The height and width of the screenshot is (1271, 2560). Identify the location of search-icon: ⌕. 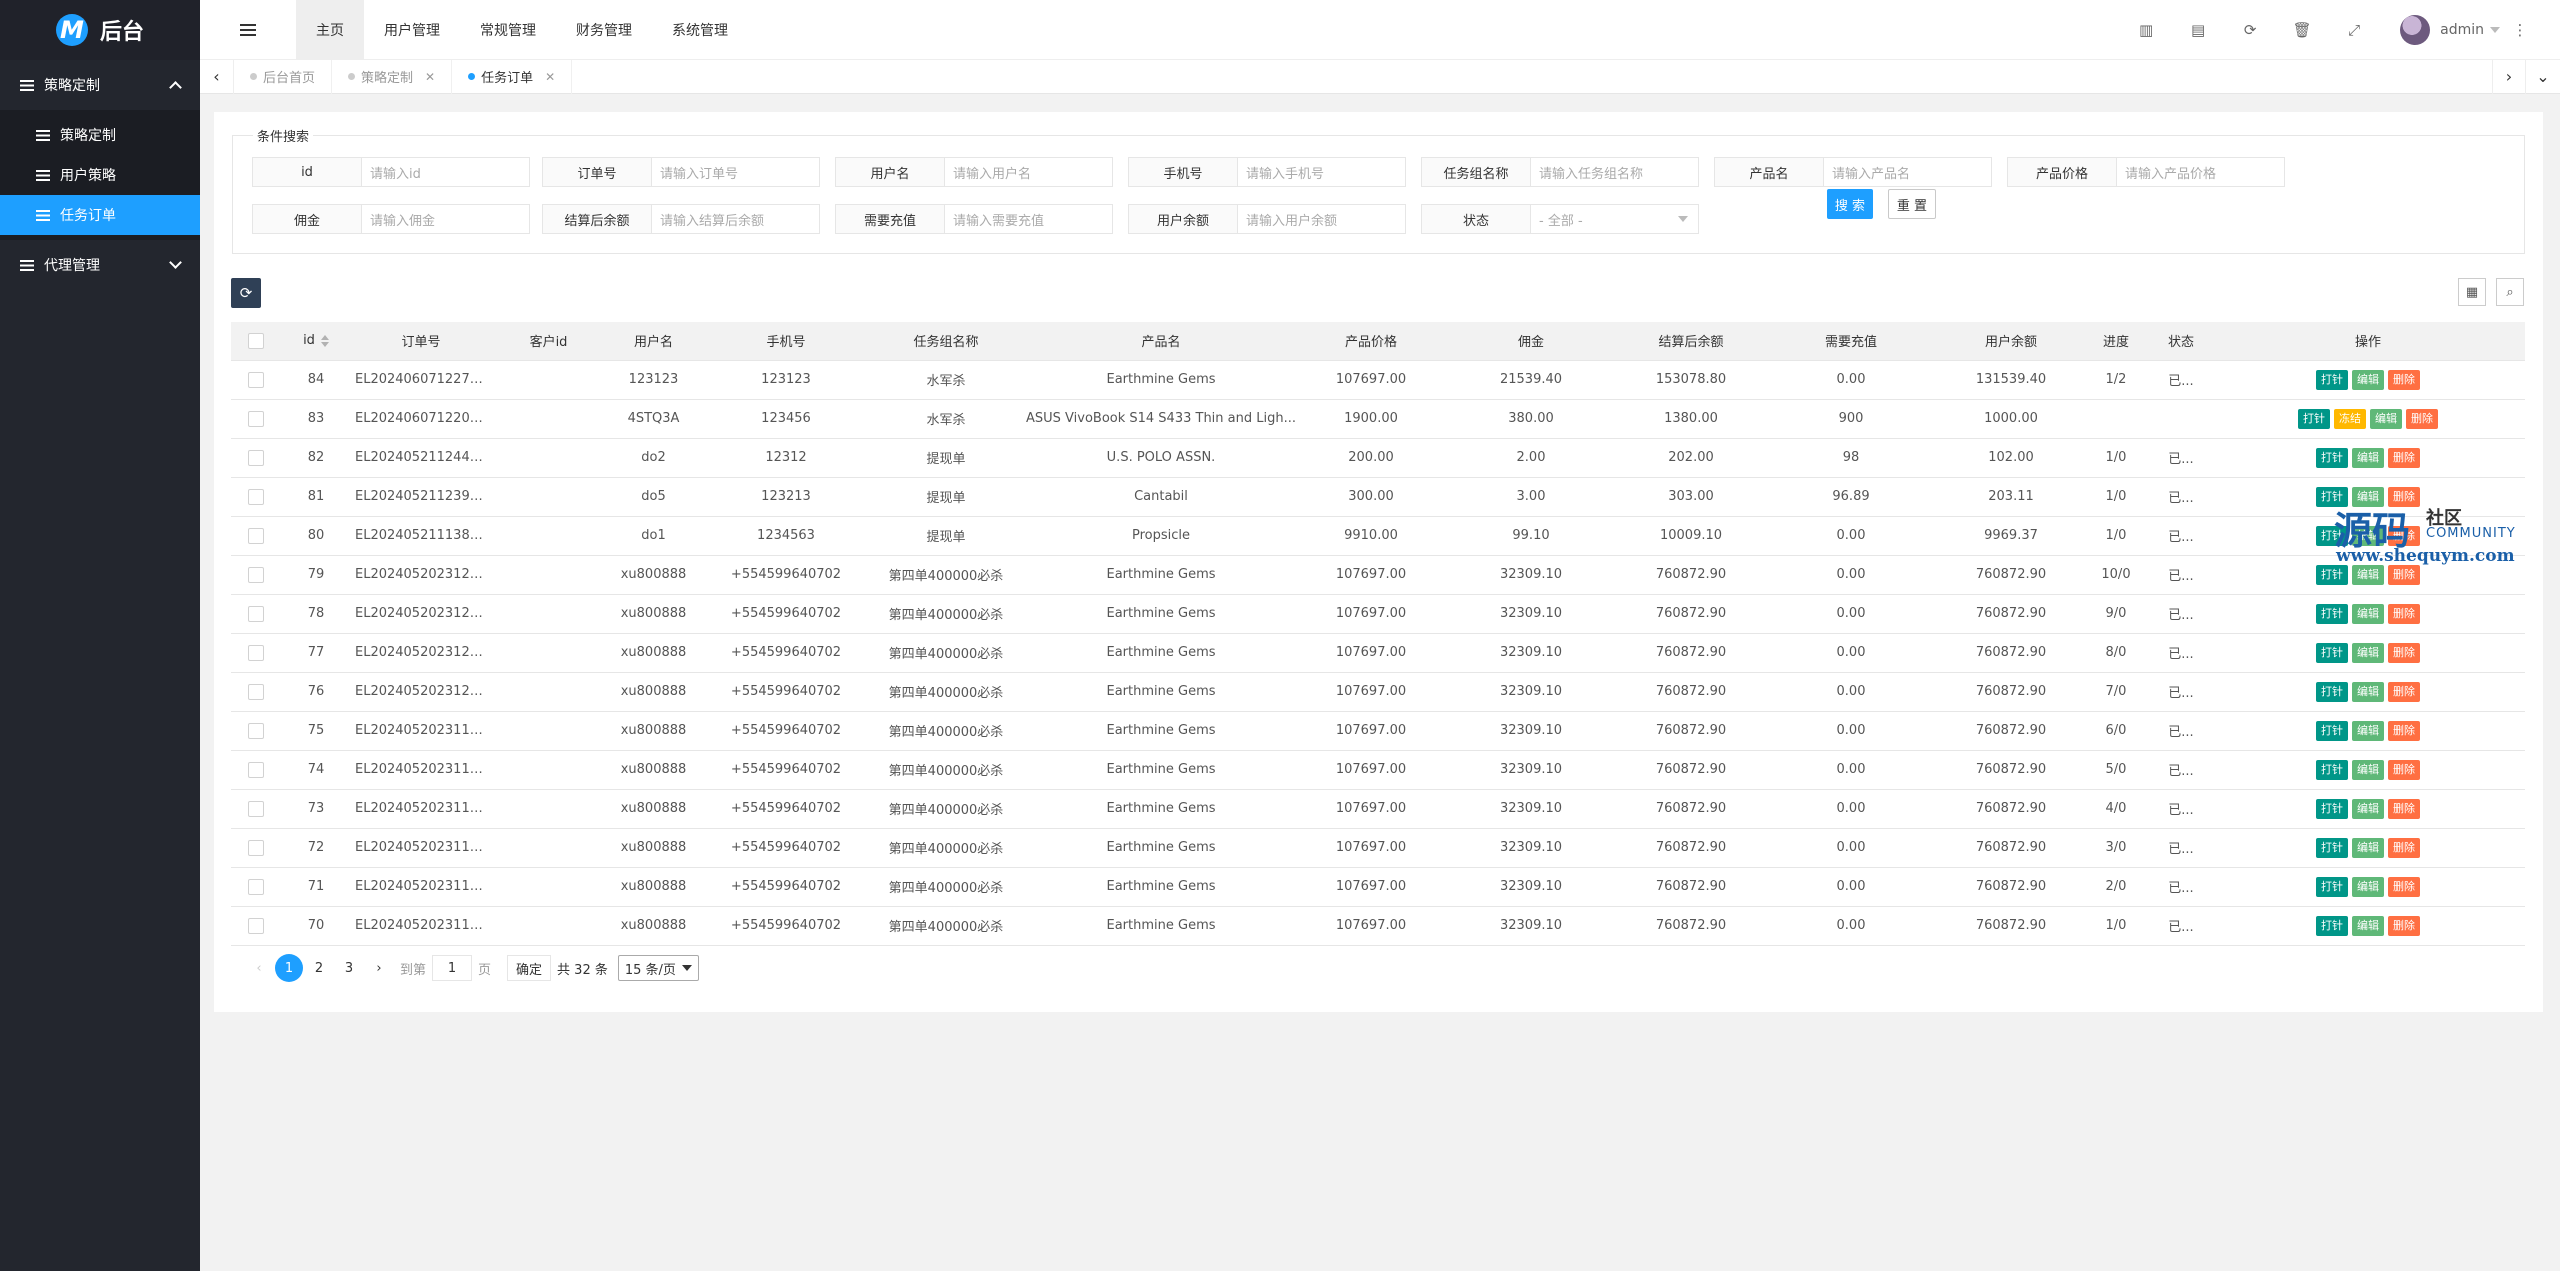
(2510, 292).